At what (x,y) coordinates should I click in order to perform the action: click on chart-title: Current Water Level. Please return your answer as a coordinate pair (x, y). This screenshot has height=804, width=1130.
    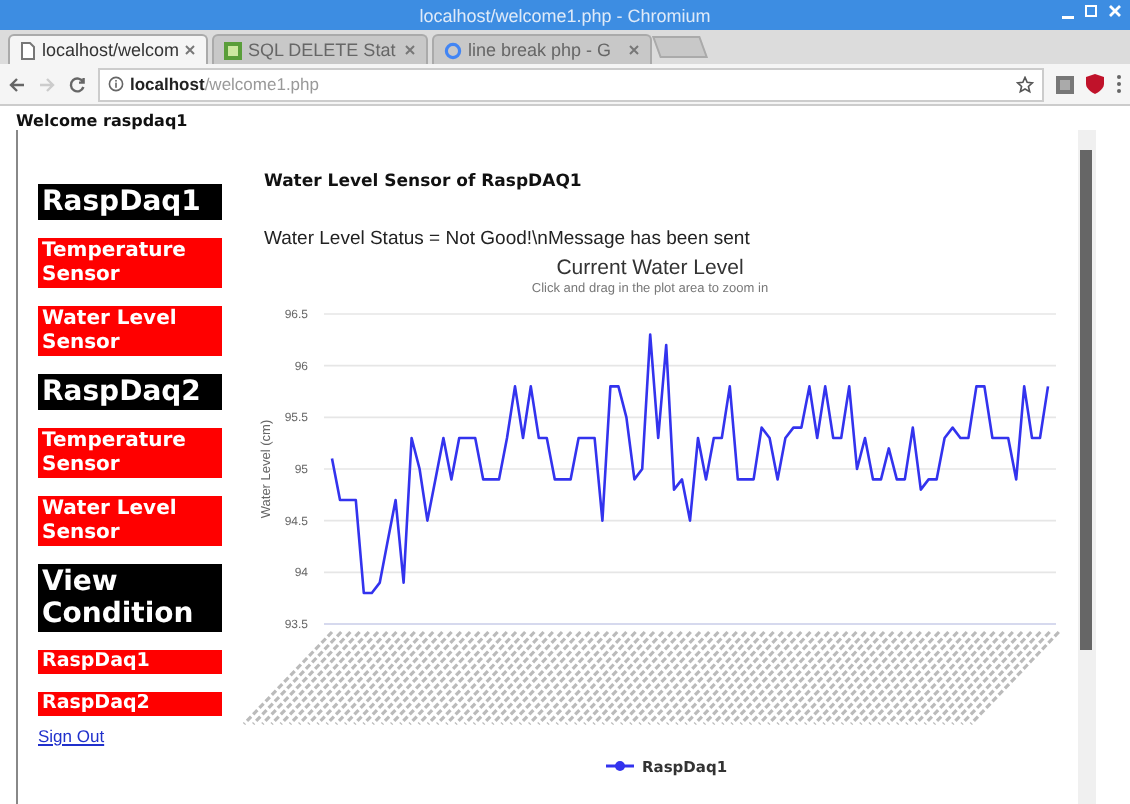
    Looking at the image, I should click on (650, 268).